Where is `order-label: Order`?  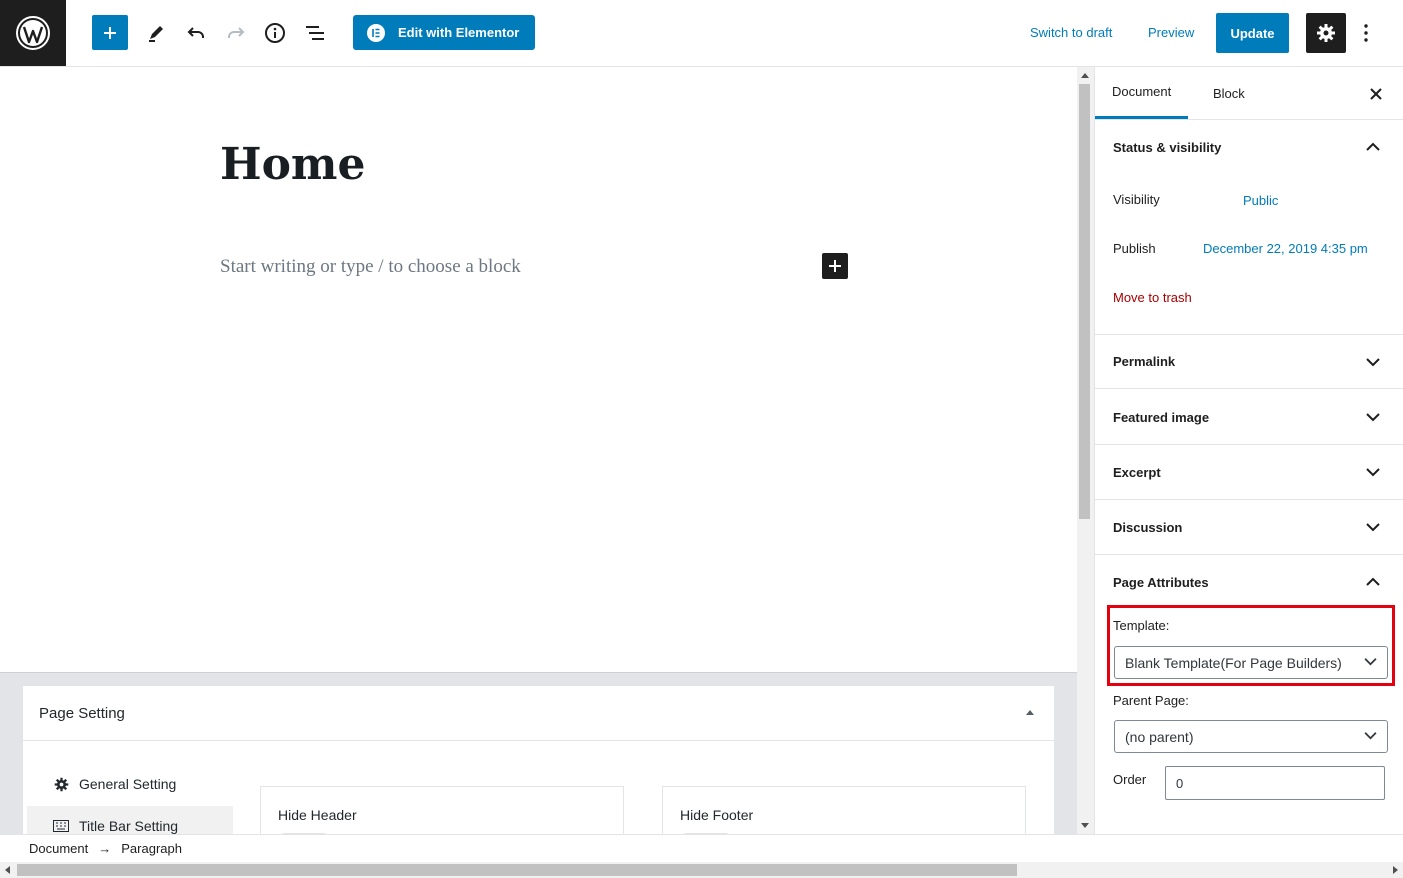
order-label: Order is located at coordinates (1130, 779).